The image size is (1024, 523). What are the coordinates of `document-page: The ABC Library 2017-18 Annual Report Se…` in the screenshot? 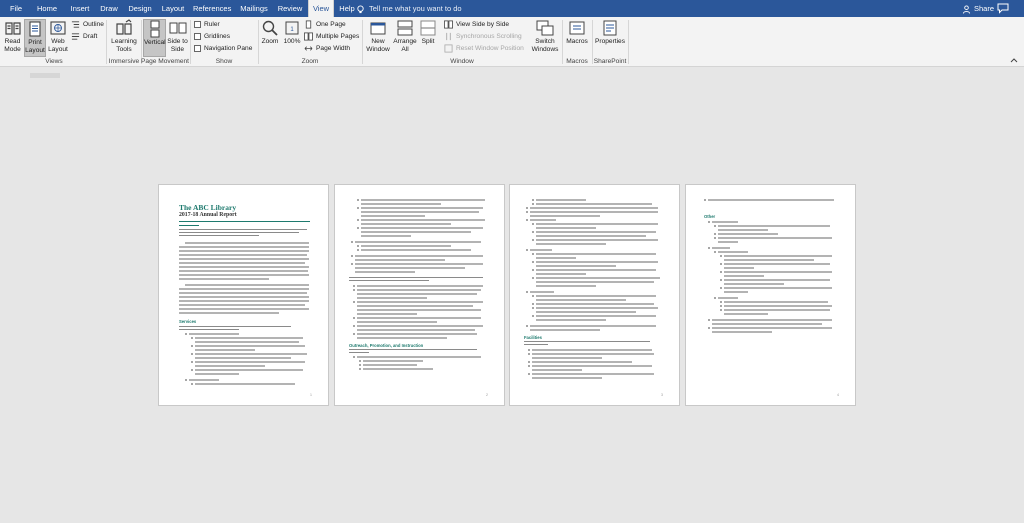 It's located at (243, 295).